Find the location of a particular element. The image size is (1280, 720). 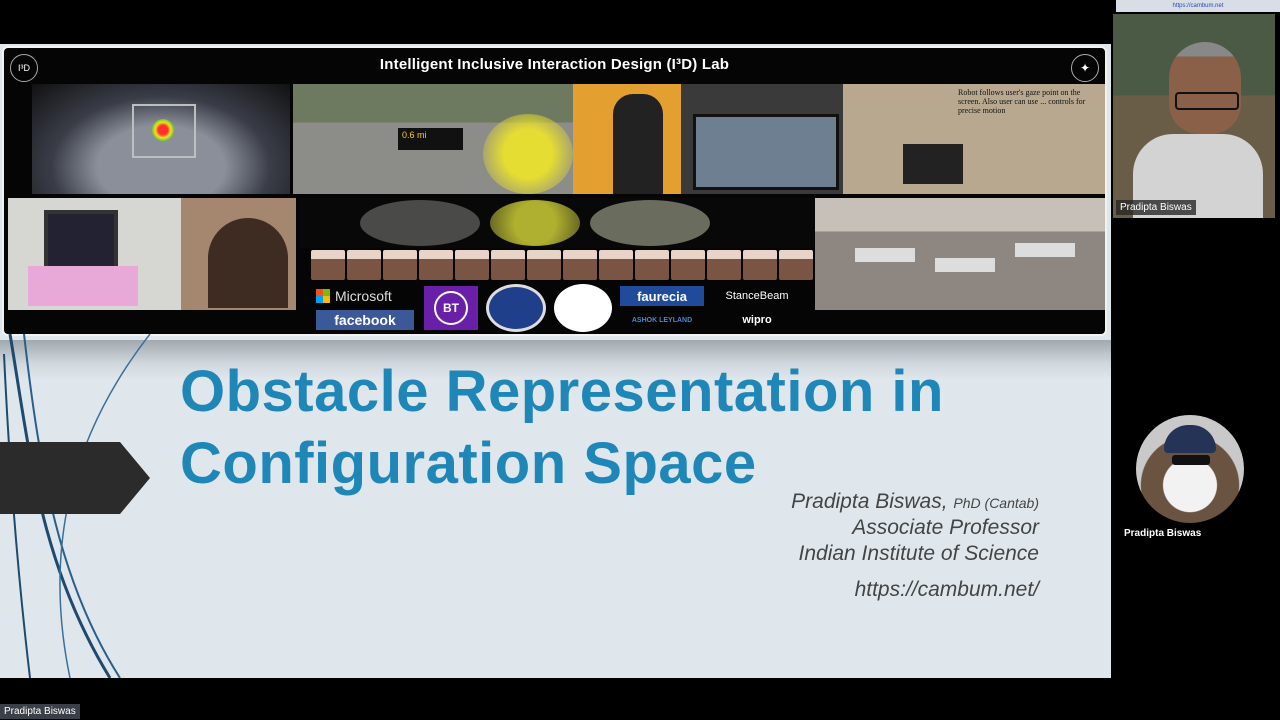

ashok-leyland-logo: ASHOK LEYLAND is located at coordinates (662, 320).